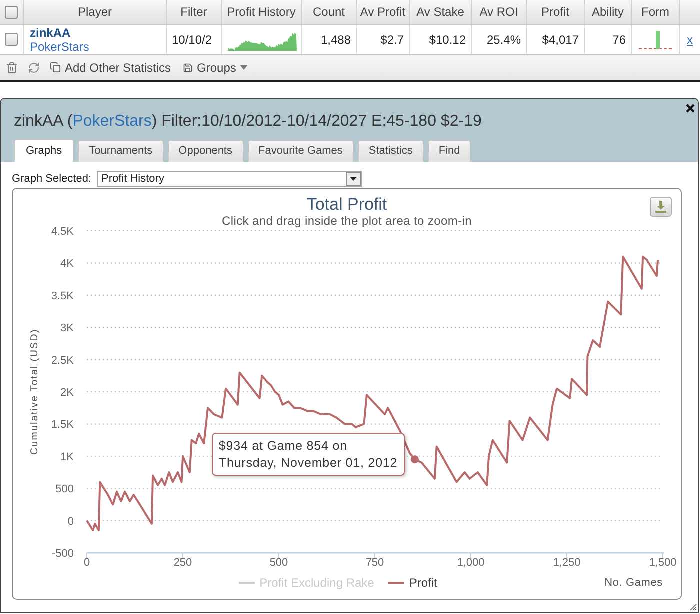 Image resolution: width=700 pixels, height=614 pixels. I want to click on column-header: Av Stake, so click(440, 12).